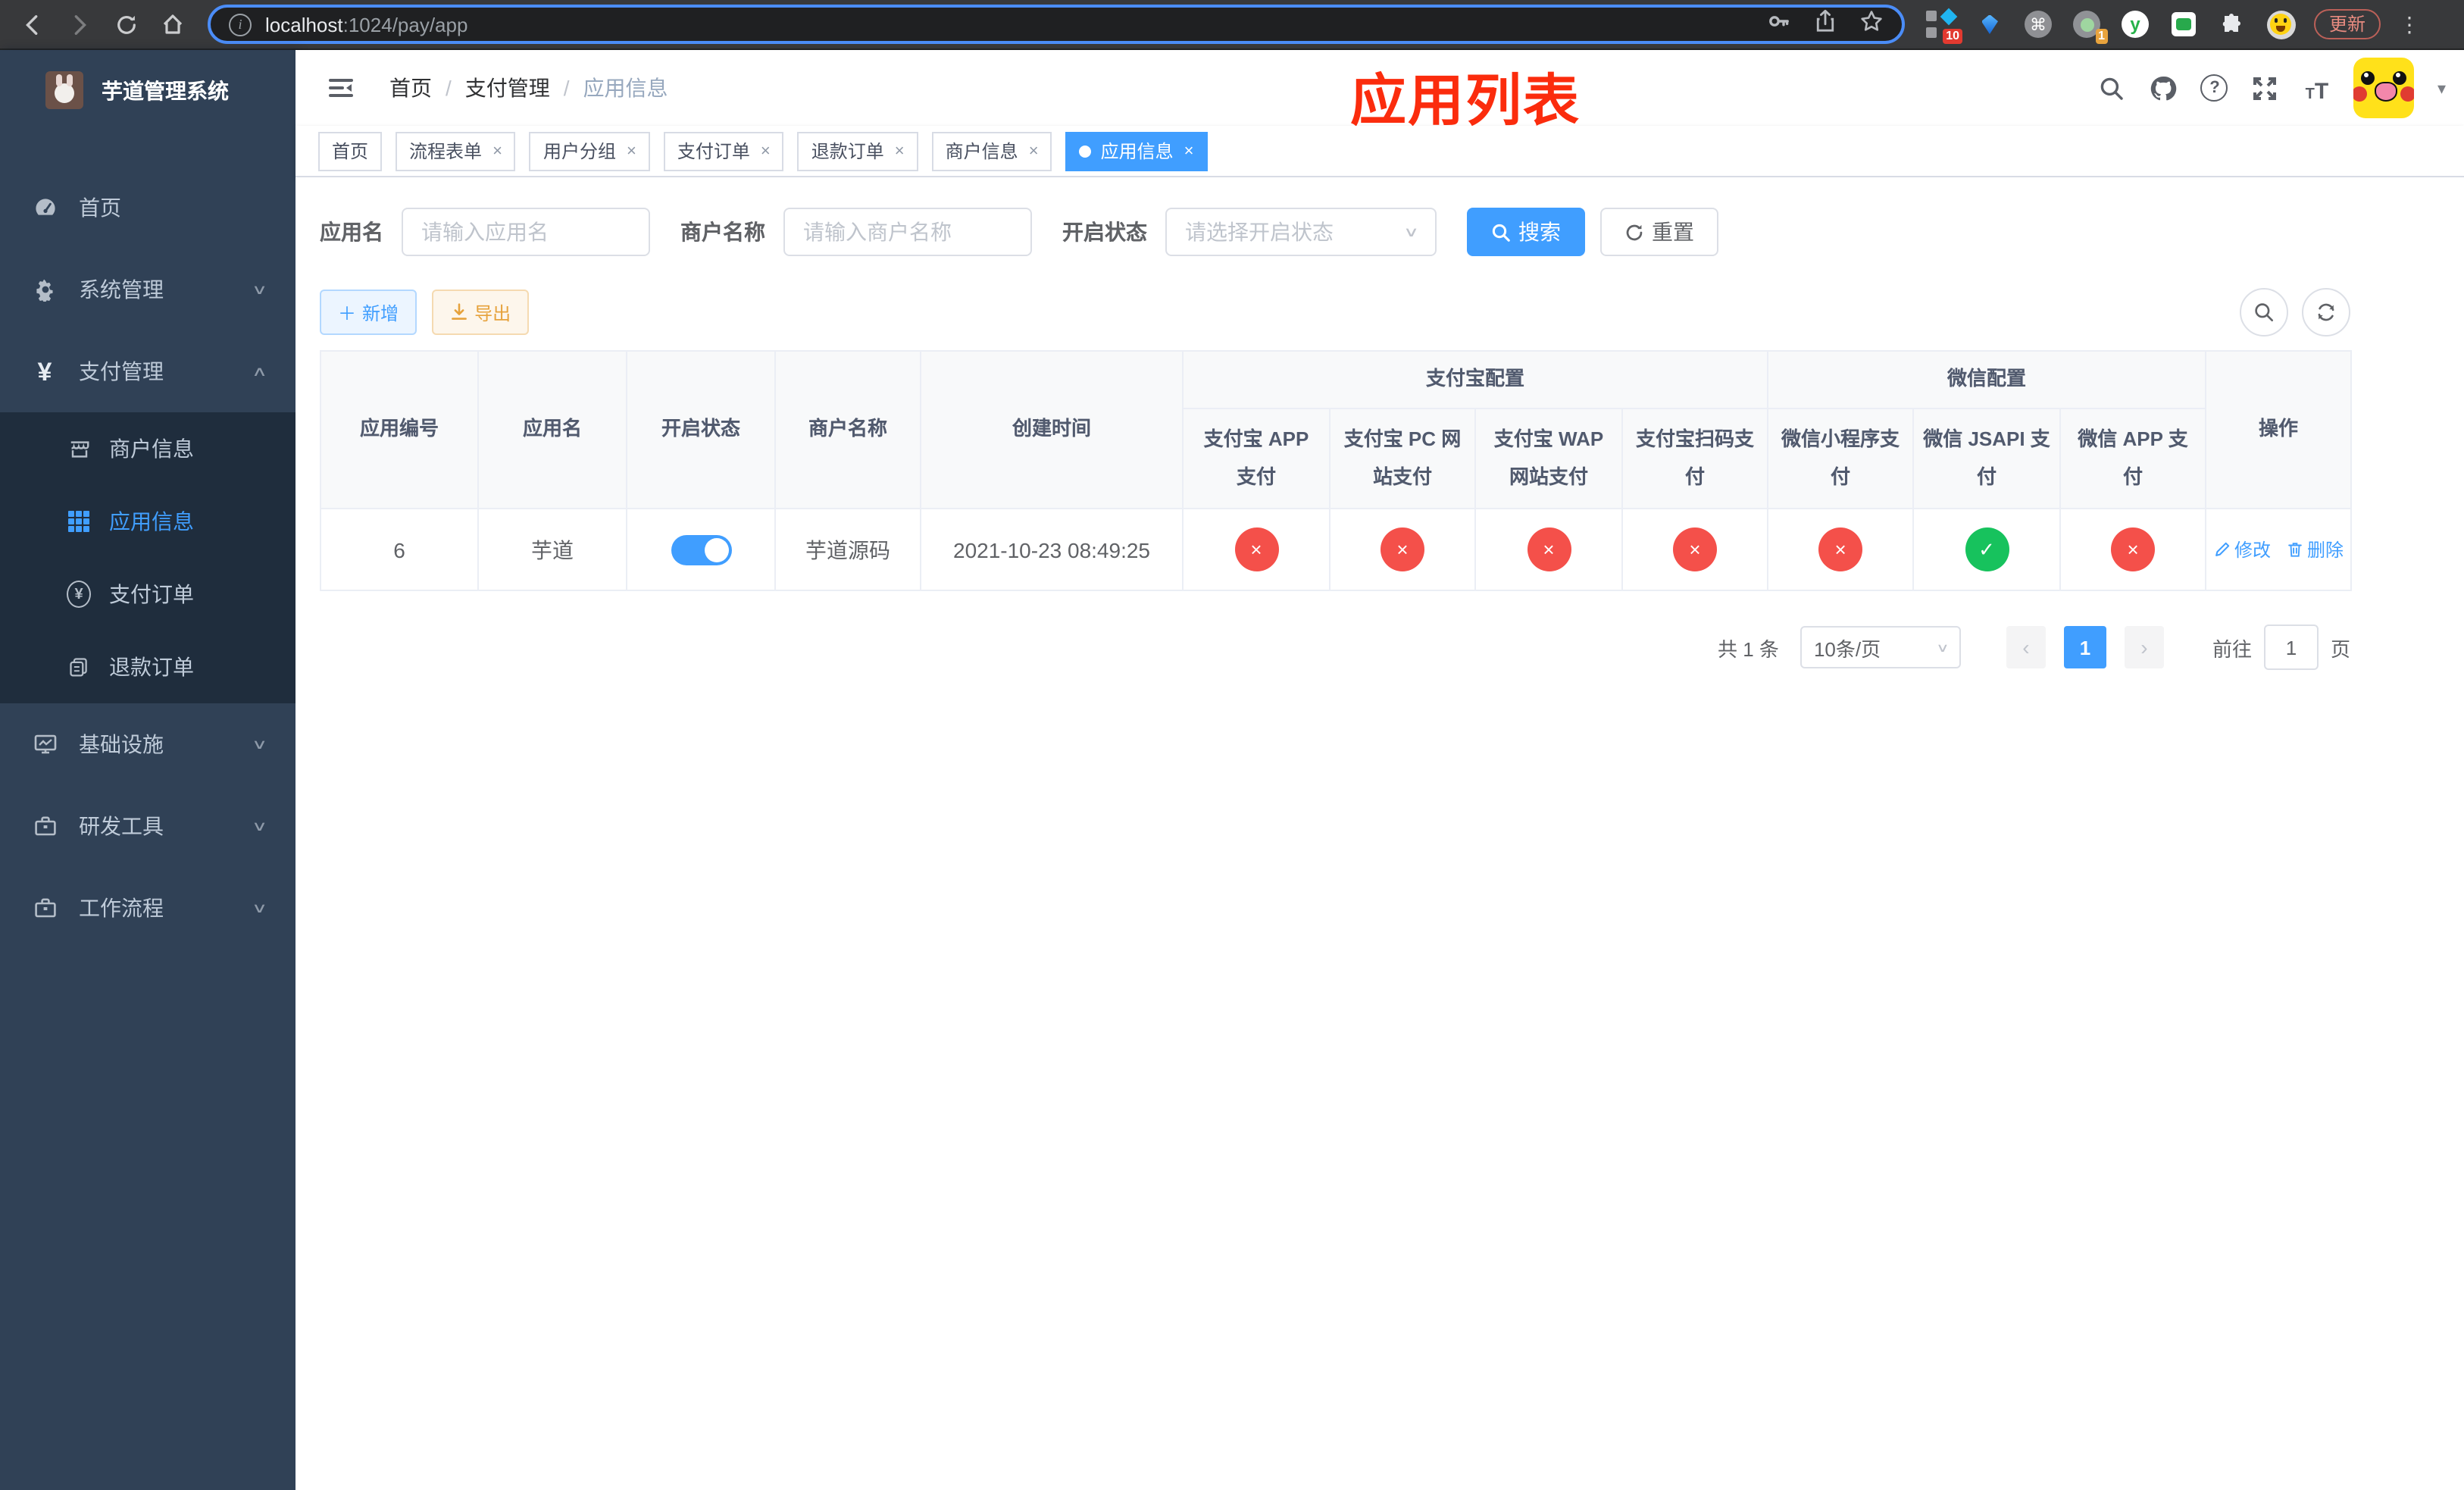  I want to click on tab-pay-order: 支付订单 ×, so click(723, 151).